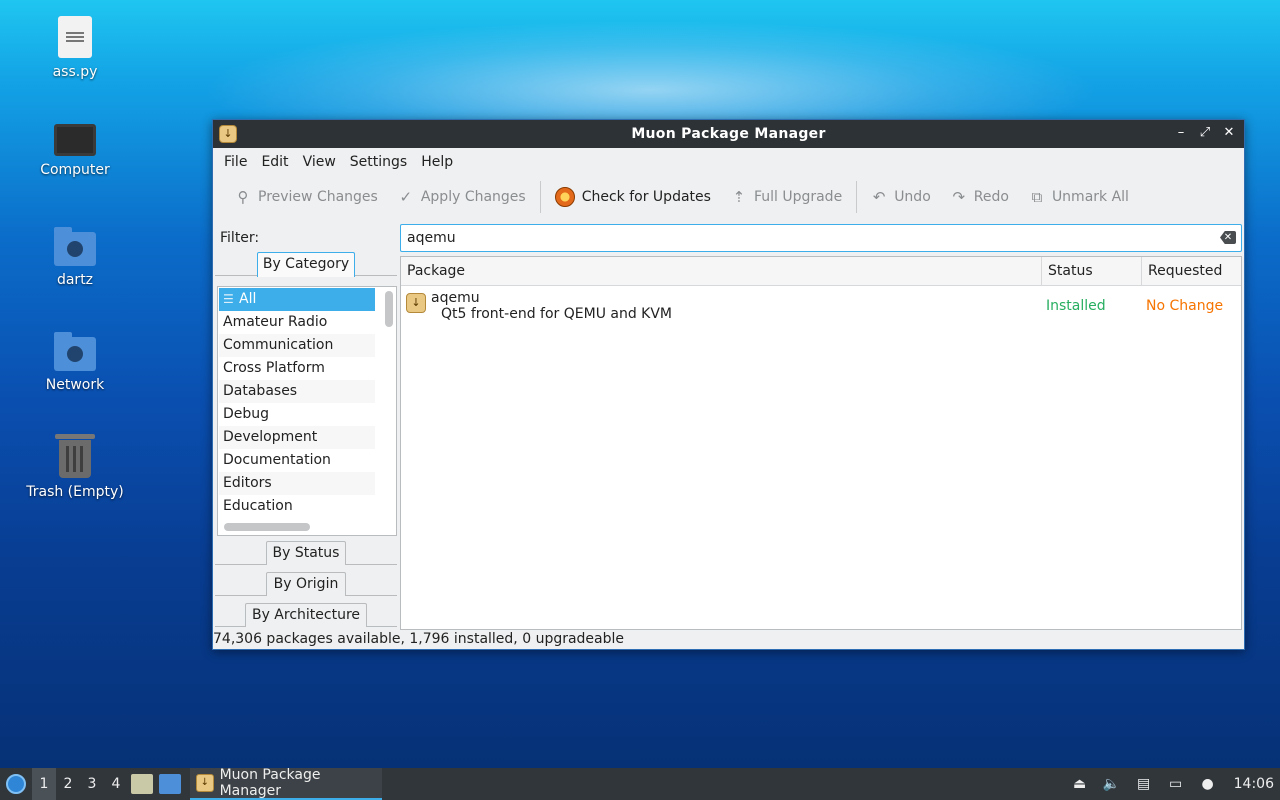 This screenshot has width=1280, height=800. I want to click on desktop-icon-network: Network, so click(75, 360).